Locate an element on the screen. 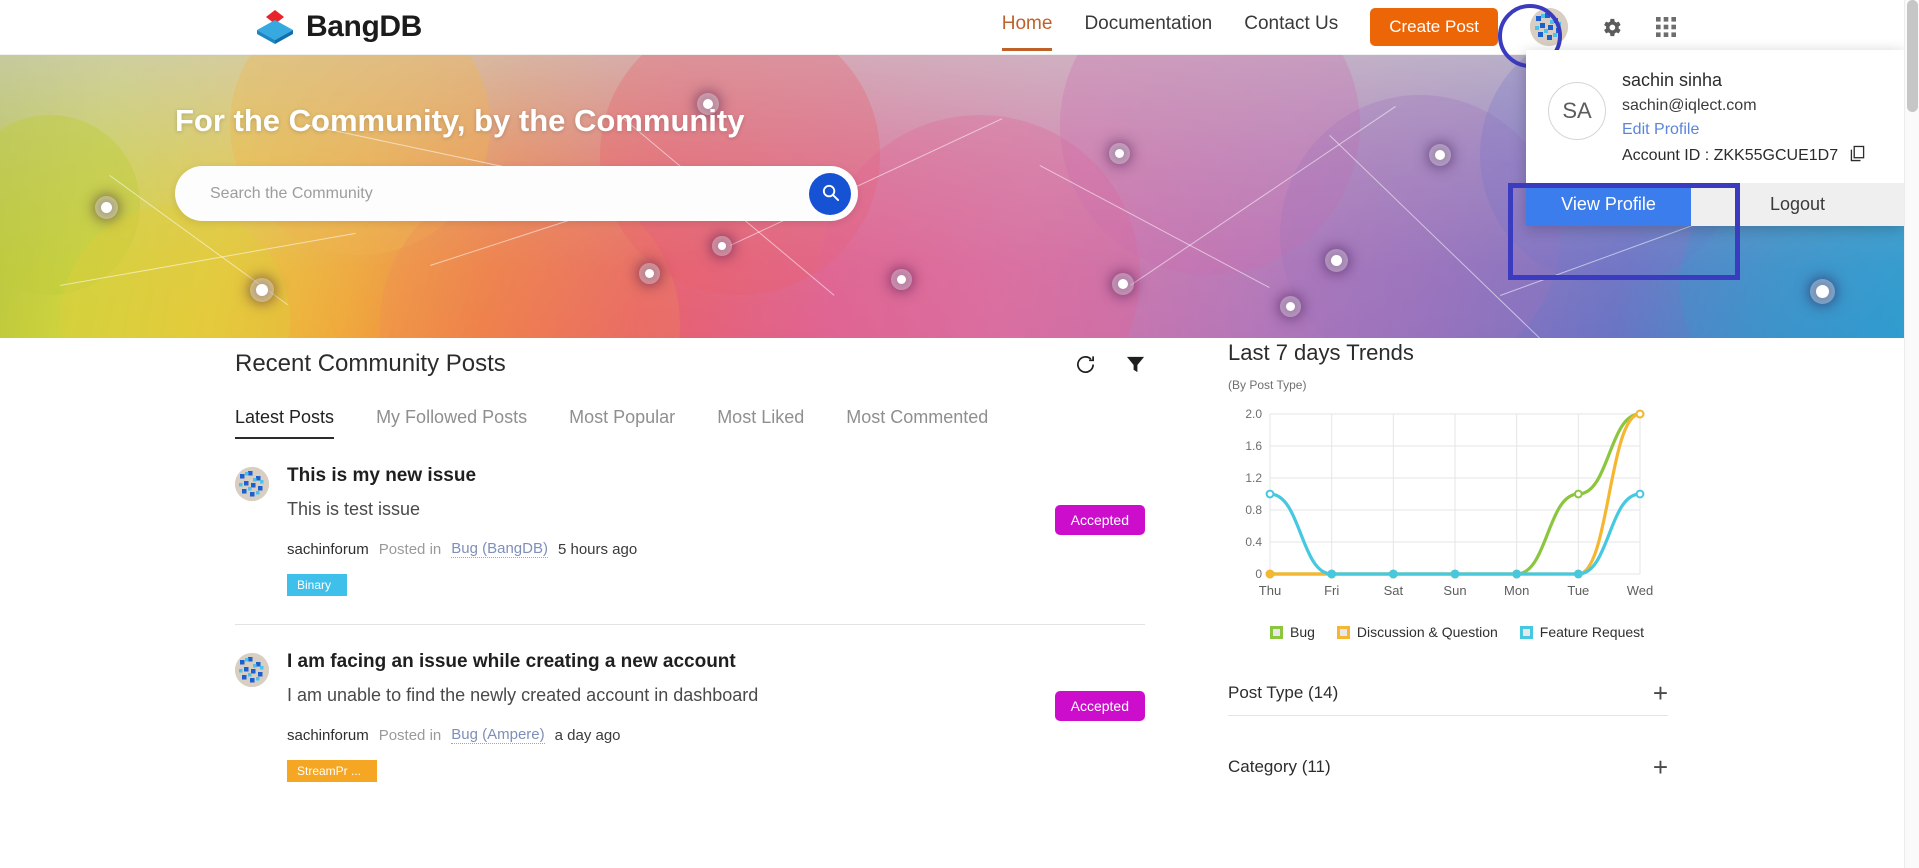 This screenshot has width=1919, height=868. trends-subtitle: (By Post Type) is located at coordinates (1267, 385).